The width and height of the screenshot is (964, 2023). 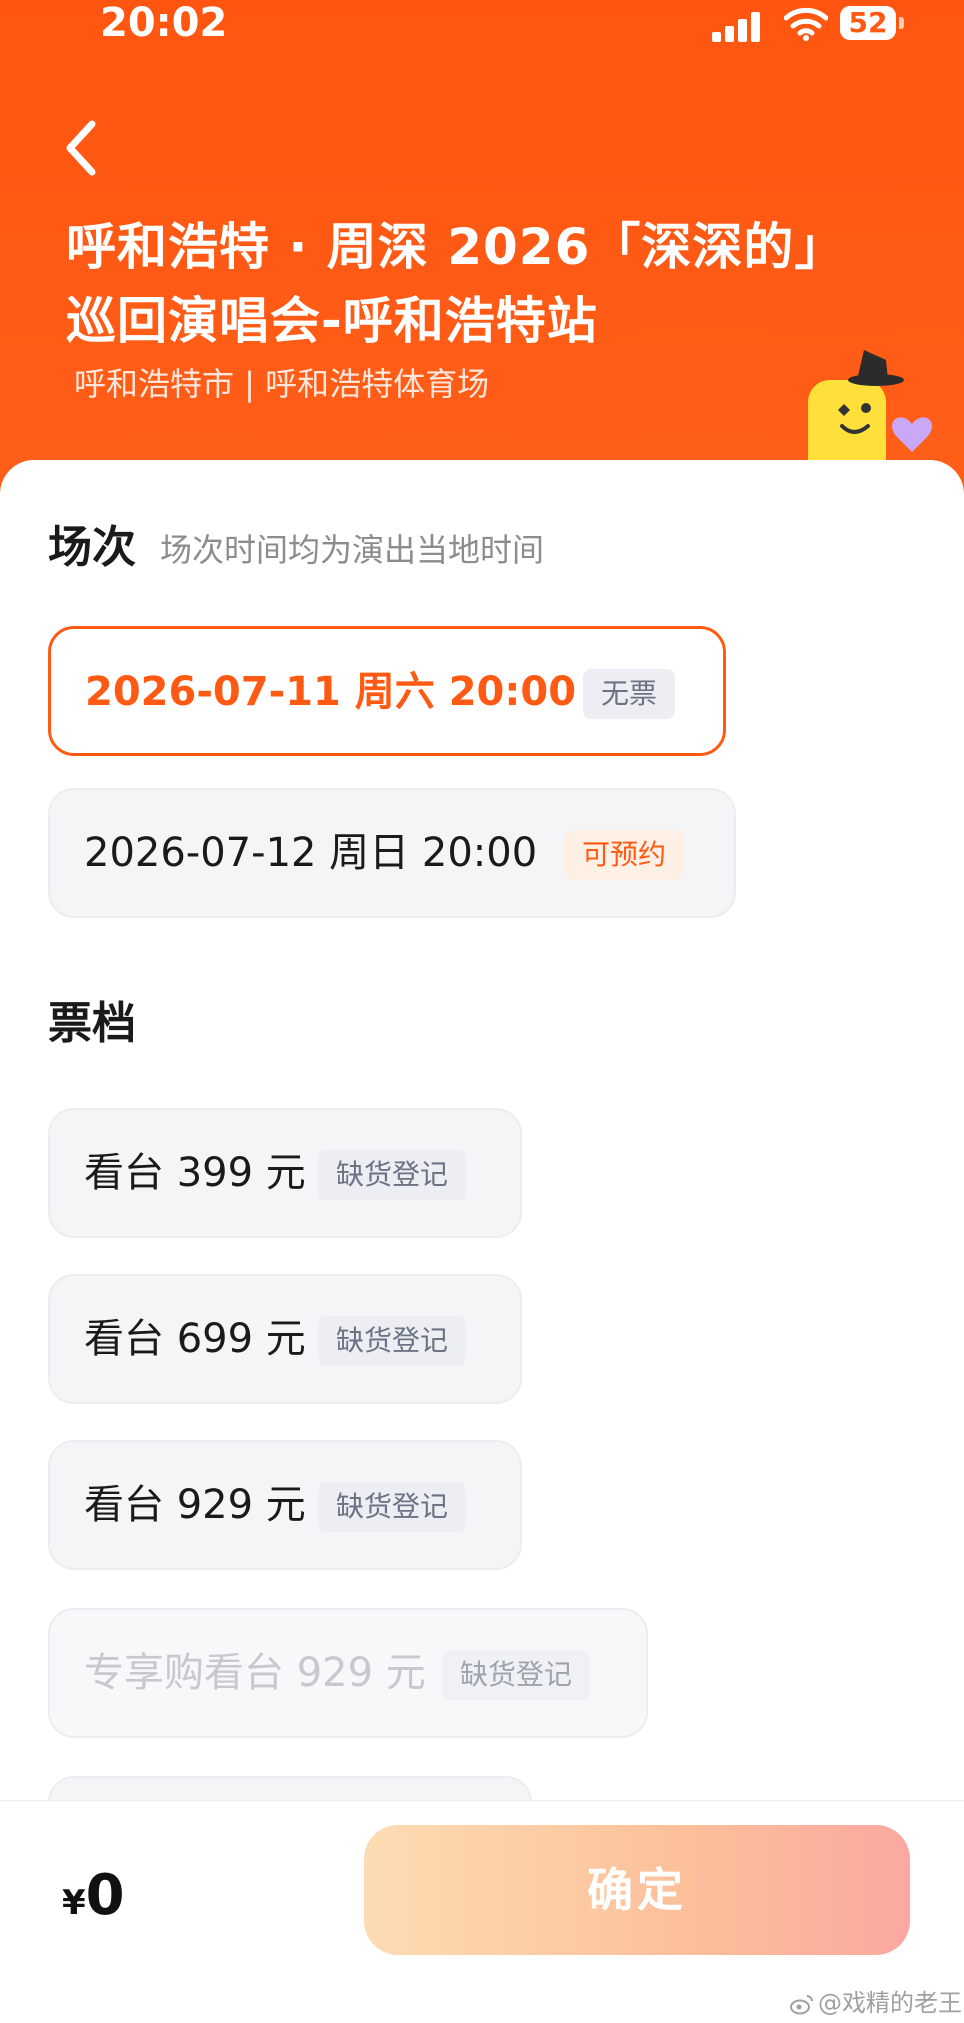 What do you see at coordinates (282, 384) in the screenshot?
I see `event-venue: 呼和浩特市 | 呼和浩特体育场` at bounding box center [282, 384].